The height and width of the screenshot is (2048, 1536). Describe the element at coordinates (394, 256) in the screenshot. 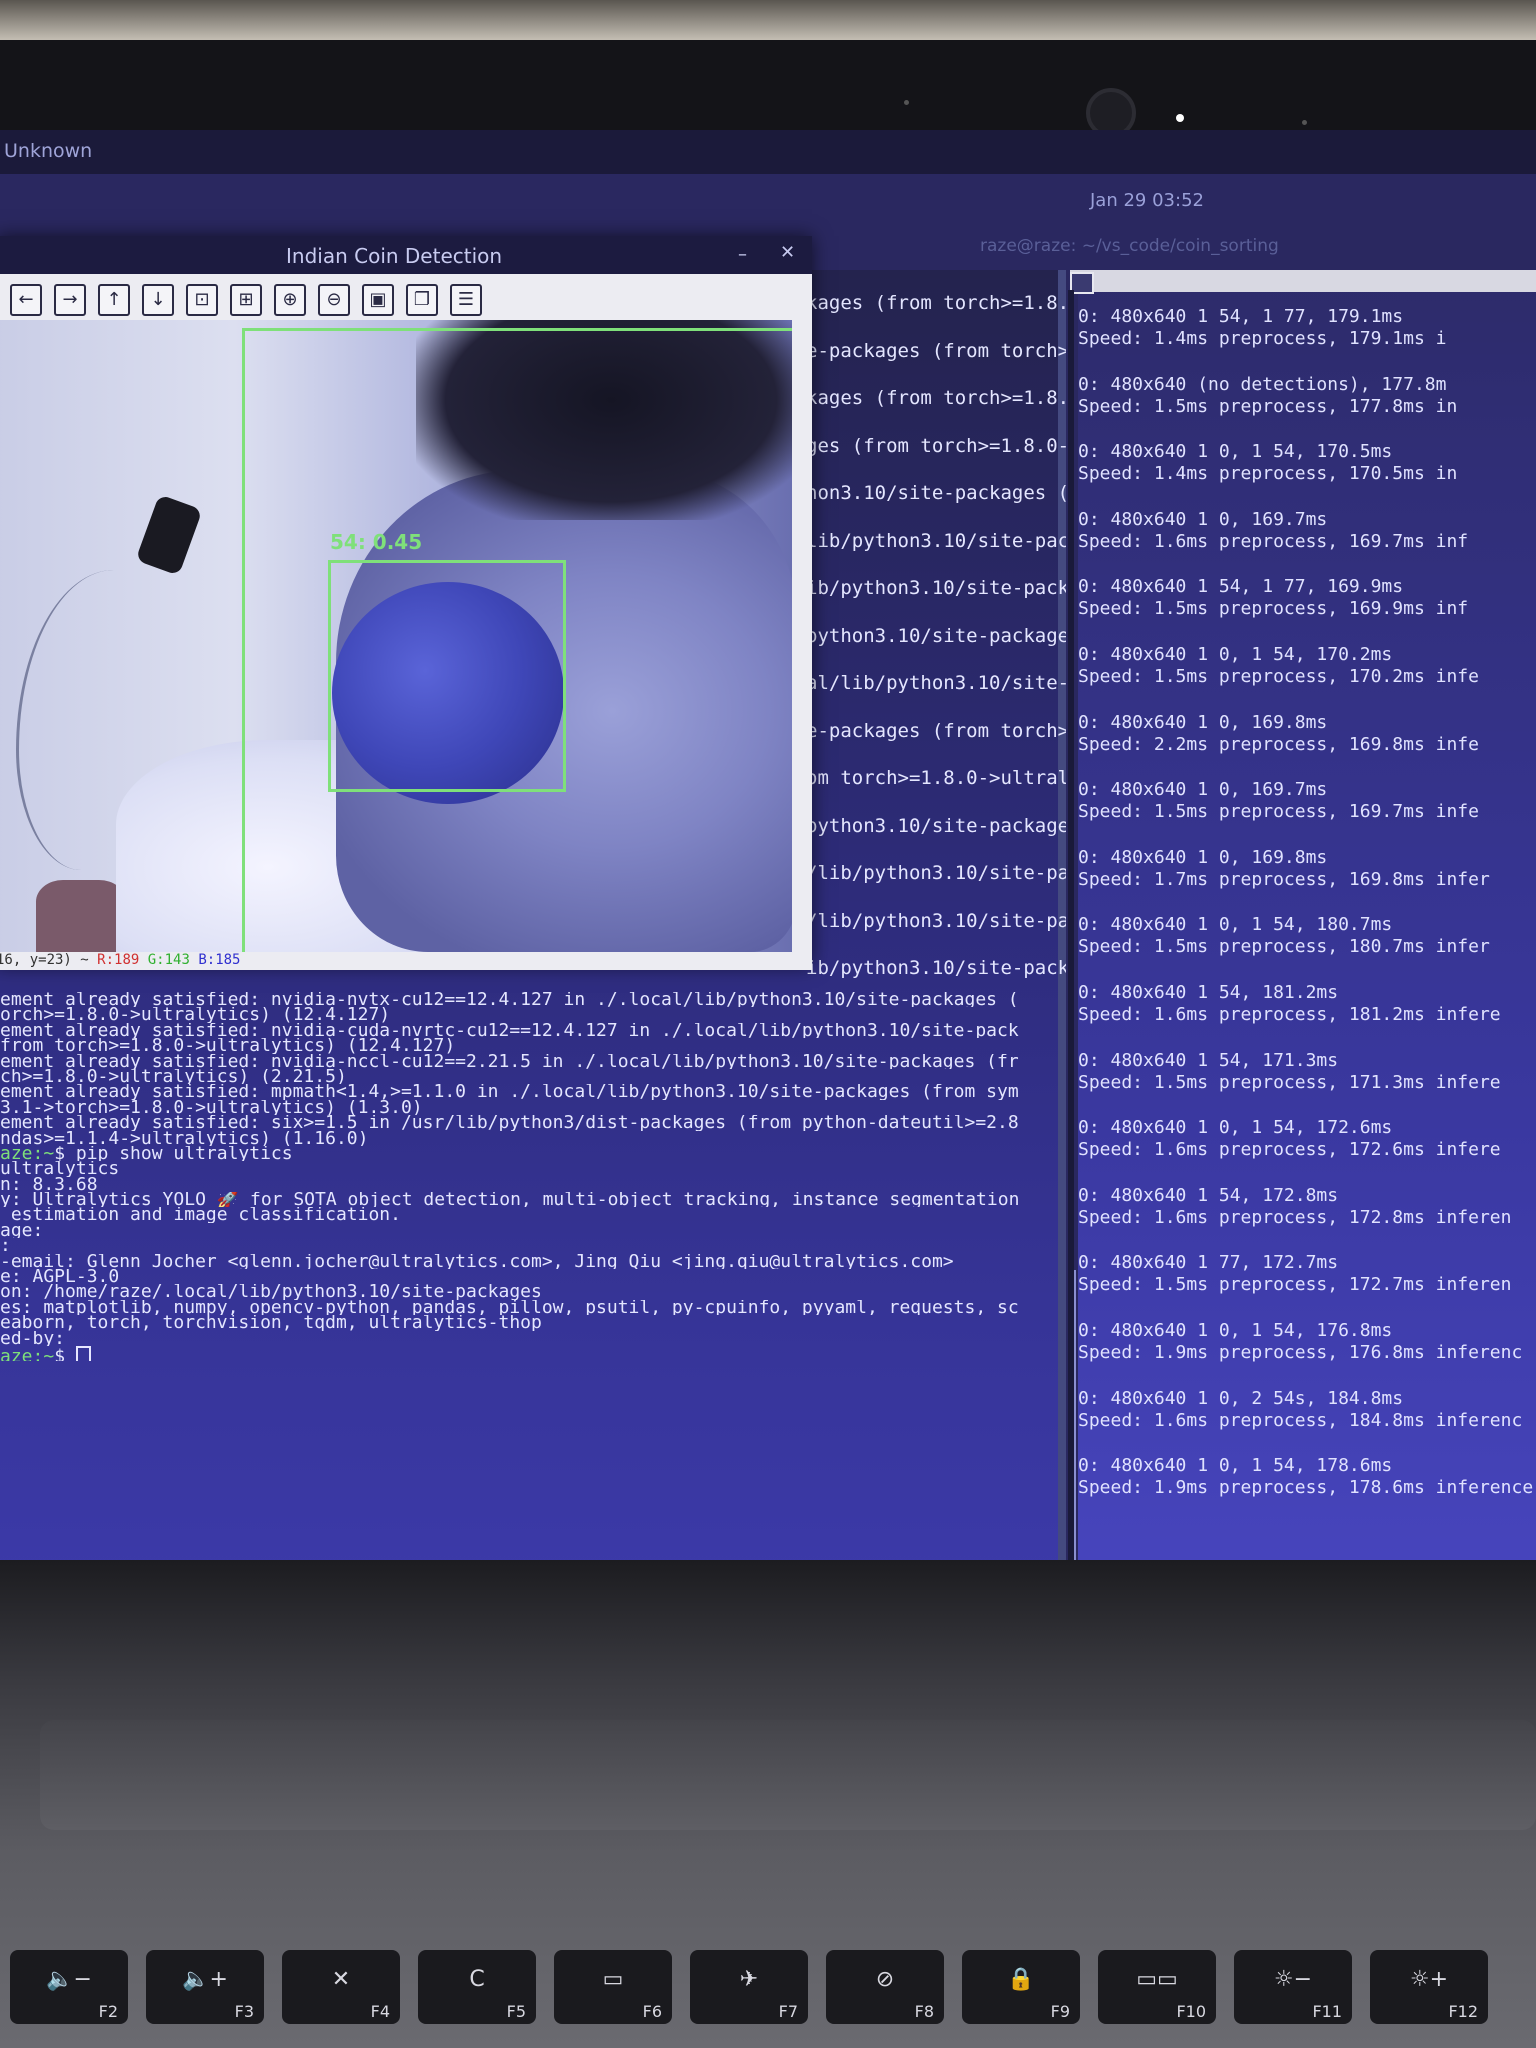

I see `window-title: Indian Coin Detection` at that location.